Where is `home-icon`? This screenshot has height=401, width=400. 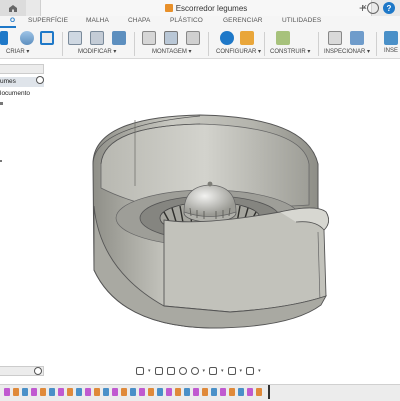 home-icon is located at coordinates (13, 8).